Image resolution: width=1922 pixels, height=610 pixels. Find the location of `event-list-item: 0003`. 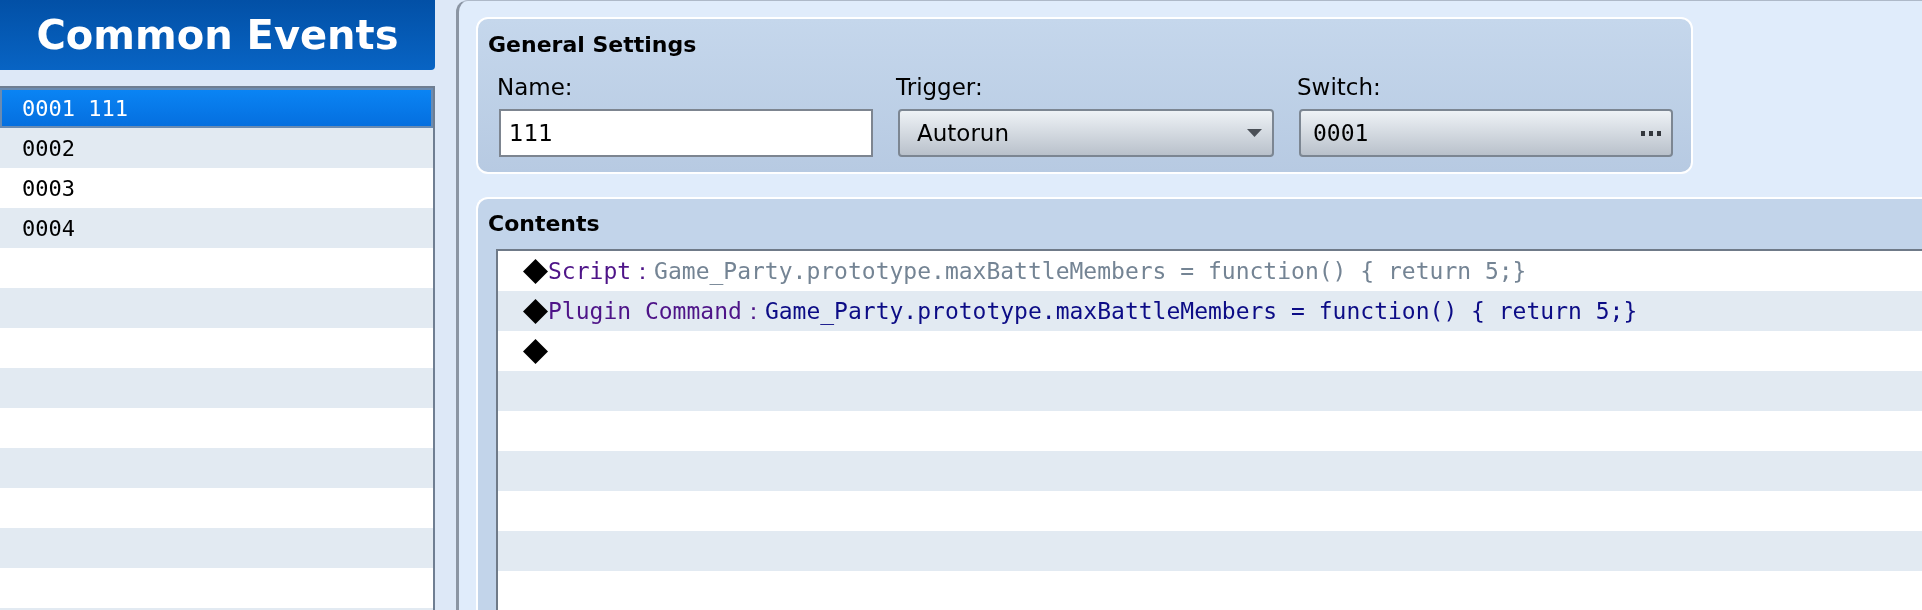

event-list-item: 0003 is located at coordinates (216, 188).